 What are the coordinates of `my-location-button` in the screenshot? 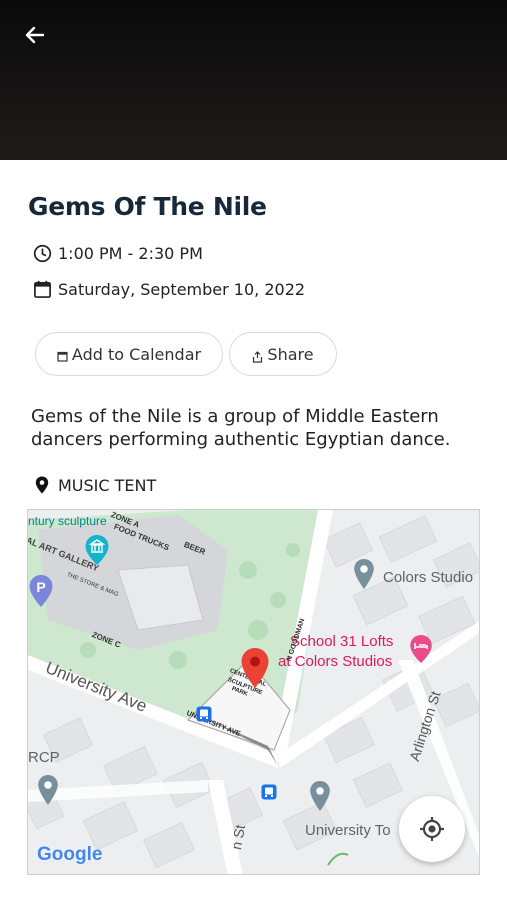 It's located at (432, 829).